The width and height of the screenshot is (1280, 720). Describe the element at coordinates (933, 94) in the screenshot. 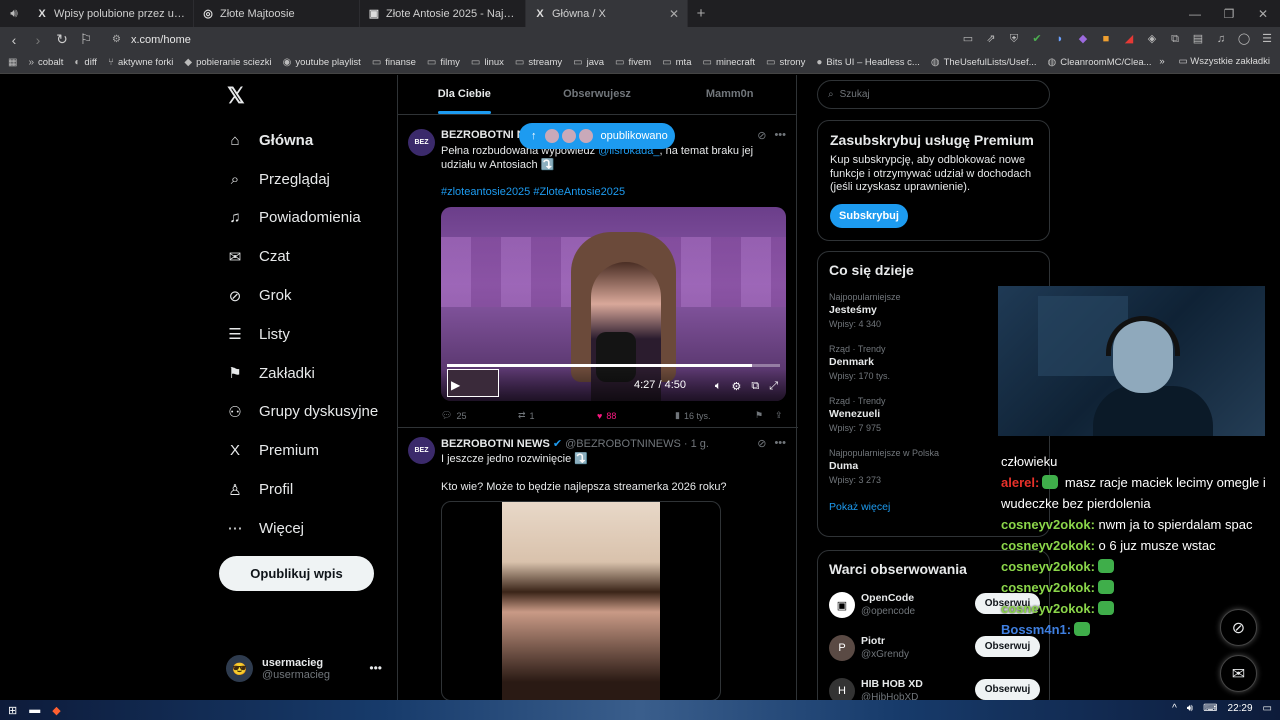

I see `search-input: ⌕ Szukaj` at that location.